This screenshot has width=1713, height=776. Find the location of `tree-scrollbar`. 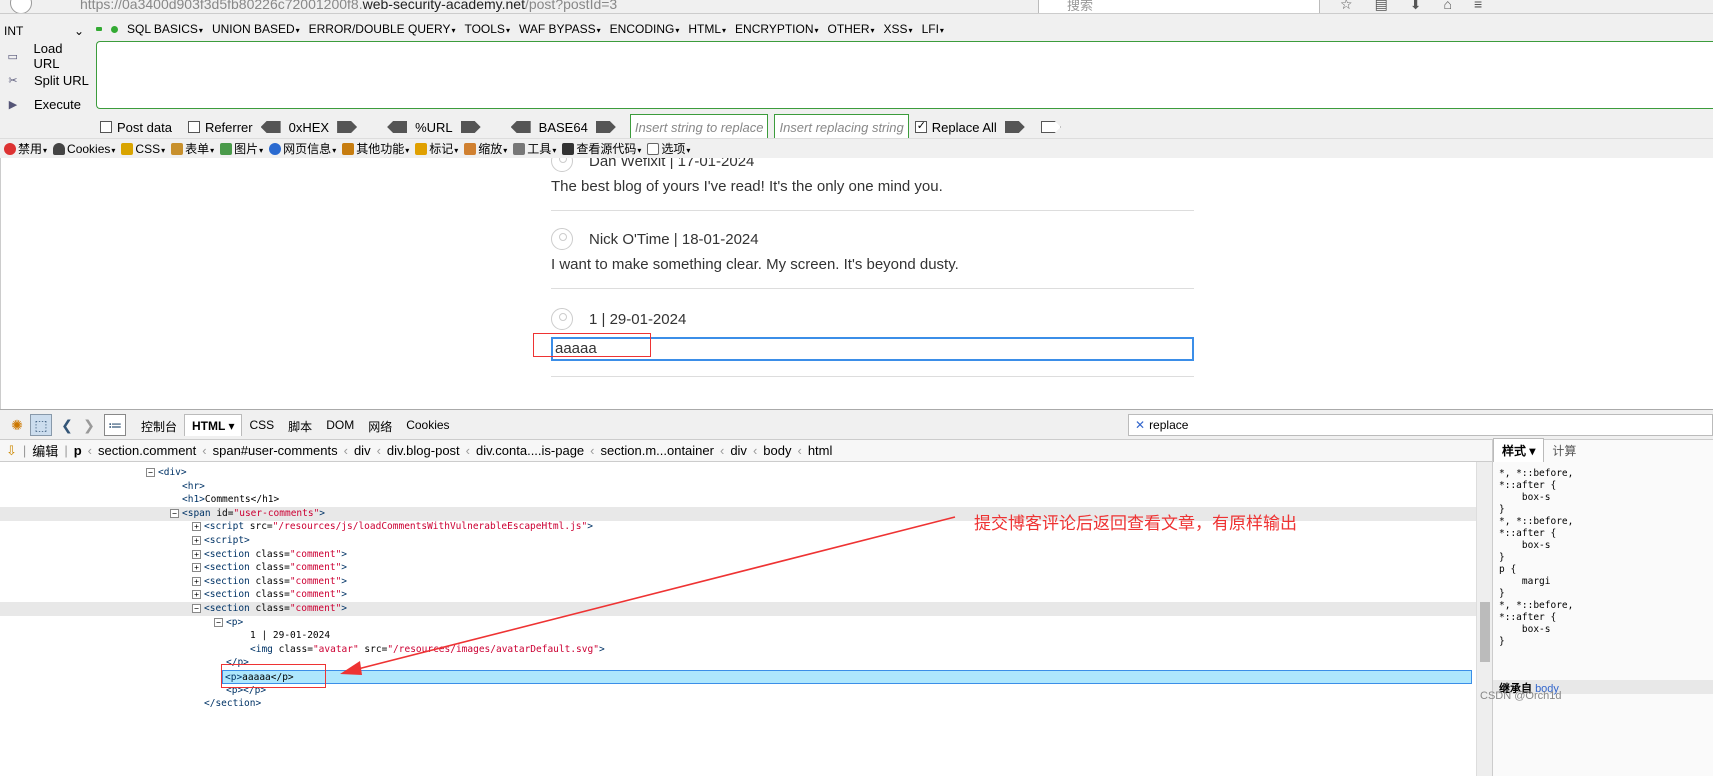

tree-scrollbar is located at coordinates (1484, 619).